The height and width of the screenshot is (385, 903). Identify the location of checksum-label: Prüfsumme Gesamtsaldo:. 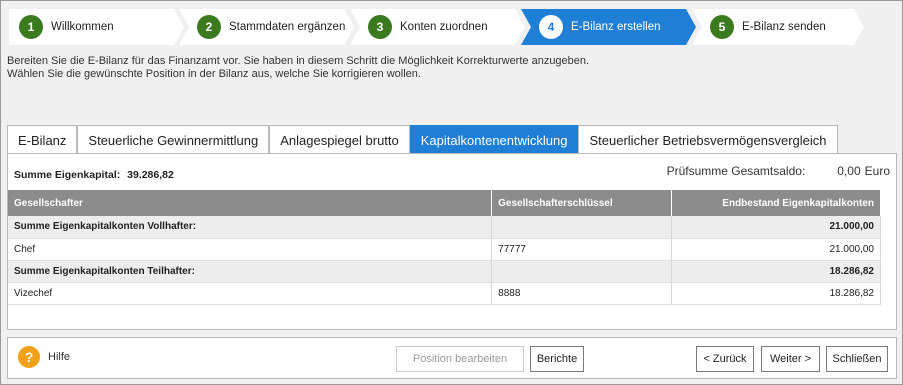
(736, 171).